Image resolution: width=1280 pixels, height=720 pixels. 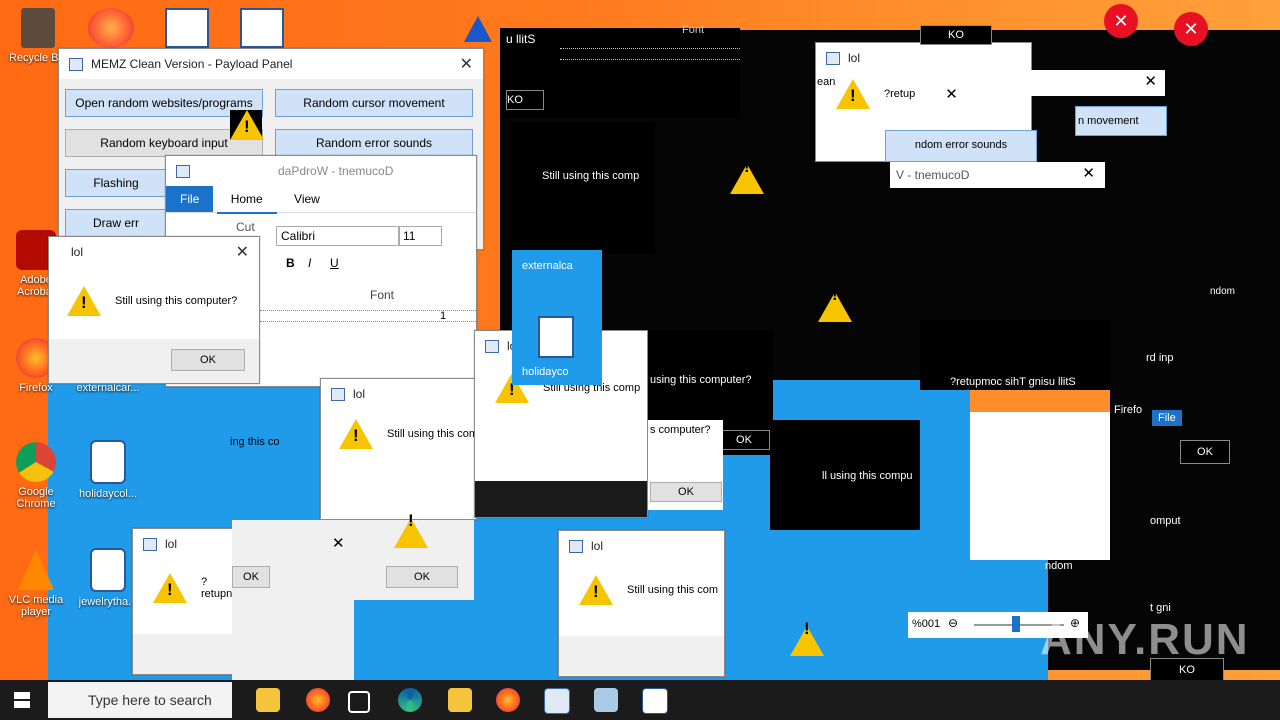 I want to click on payload-panel-titlebar: MEMZ Clean Version - Payload Panel ✕, so click(x=271, y=64).